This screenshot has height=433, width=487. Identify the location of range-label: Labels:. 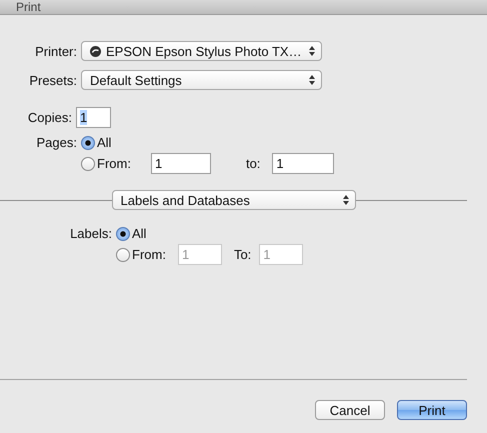
(90, 233).